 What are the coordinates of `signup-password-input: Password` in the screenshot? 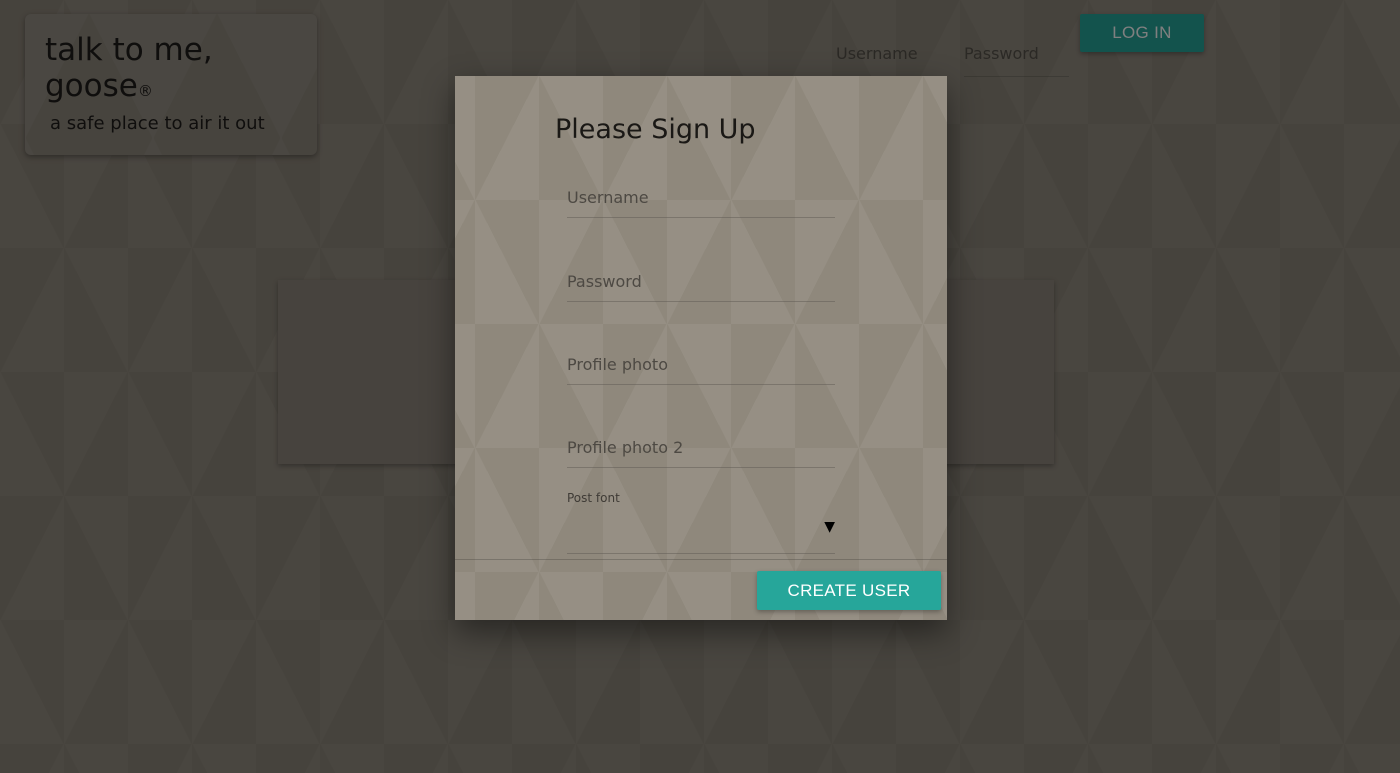 It's located at (701, 285).